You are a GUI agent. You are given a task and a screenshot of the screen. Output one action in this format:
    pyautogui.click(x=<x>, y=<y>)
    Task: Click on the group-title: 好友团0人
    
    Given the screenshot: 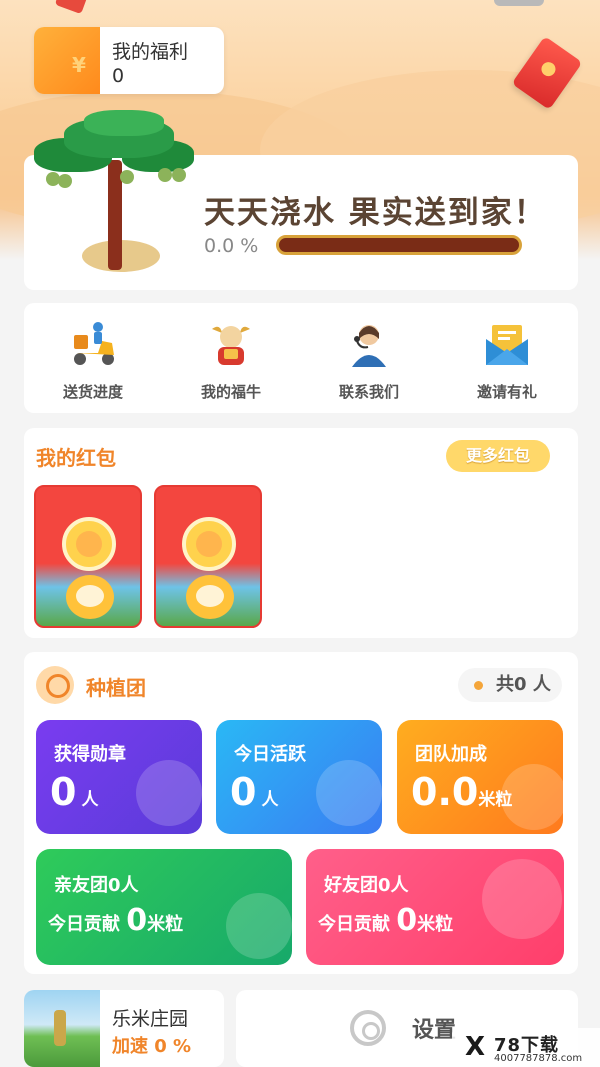 What is the action you would take?
    pyautogui.click(x=366, y=885)
    